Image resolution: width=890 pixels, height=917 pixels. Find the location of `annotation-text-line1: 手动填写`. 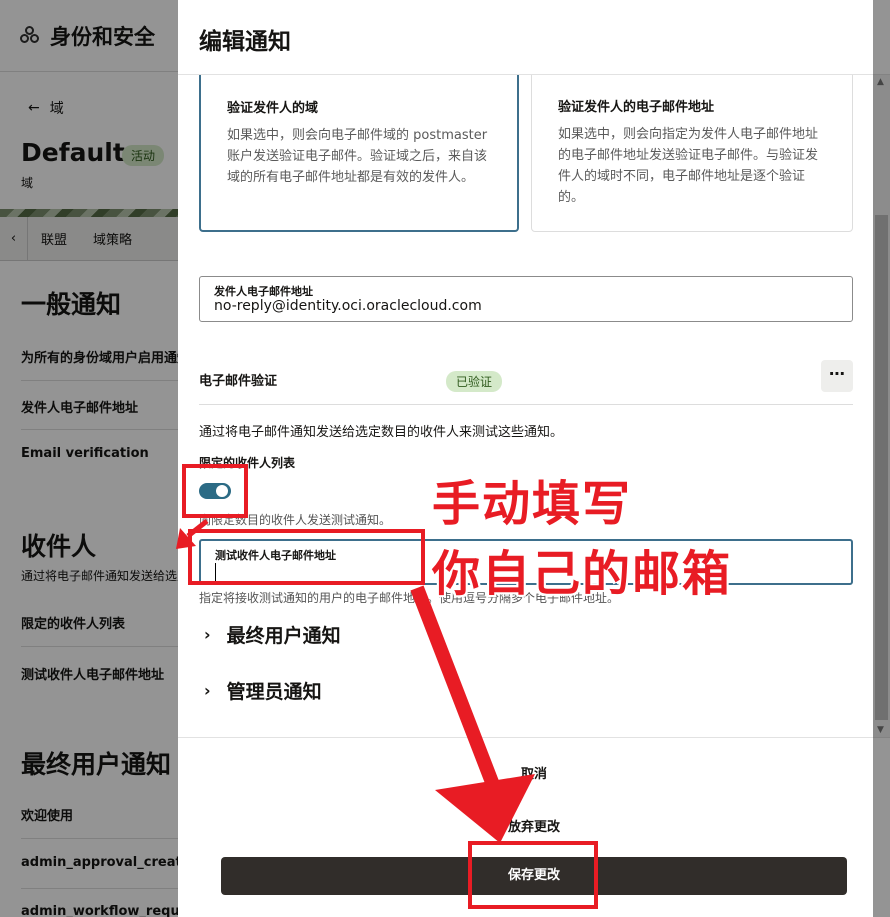

annotation-text-line1: 手动填写 is located at coordinates (532, 504).